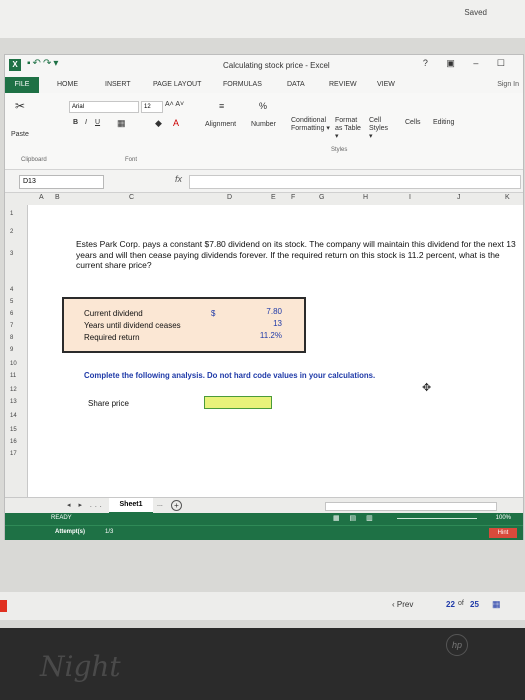 The height and width of the screenshot is (700, 525). What do you see at coordinates (503, 533) in the screenshot?
I see `hint-button: Hint` at bounding box center [503, 533].